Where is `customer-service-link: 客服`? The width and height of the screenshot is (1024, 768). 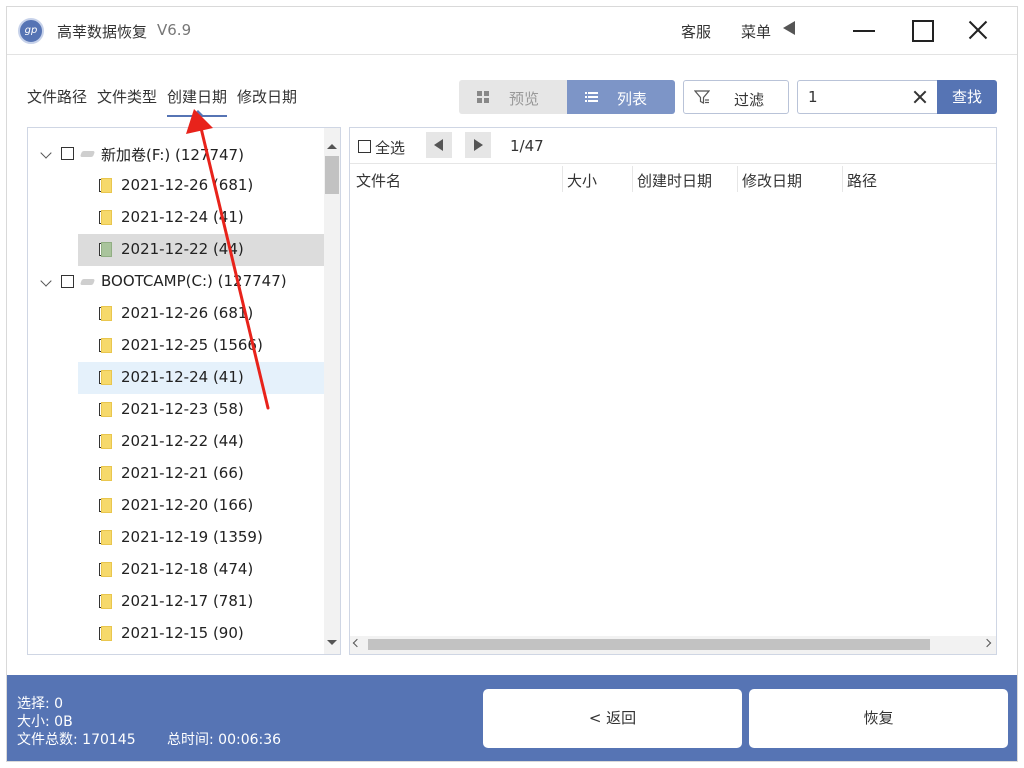 customer-service-link: 客服 is located at coordinates (696, 31).